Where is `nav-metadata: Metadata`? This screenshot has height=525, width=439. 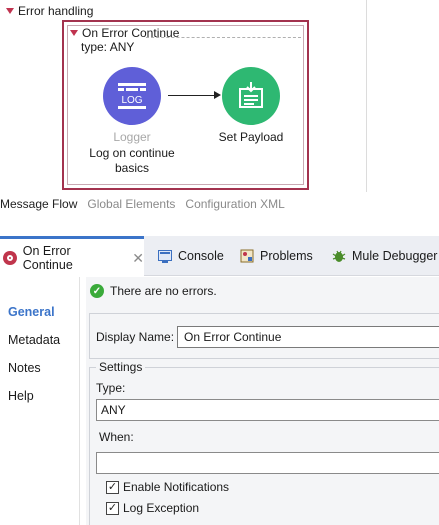 nav-metadata: Metadata is located at coordinates (34, 340).